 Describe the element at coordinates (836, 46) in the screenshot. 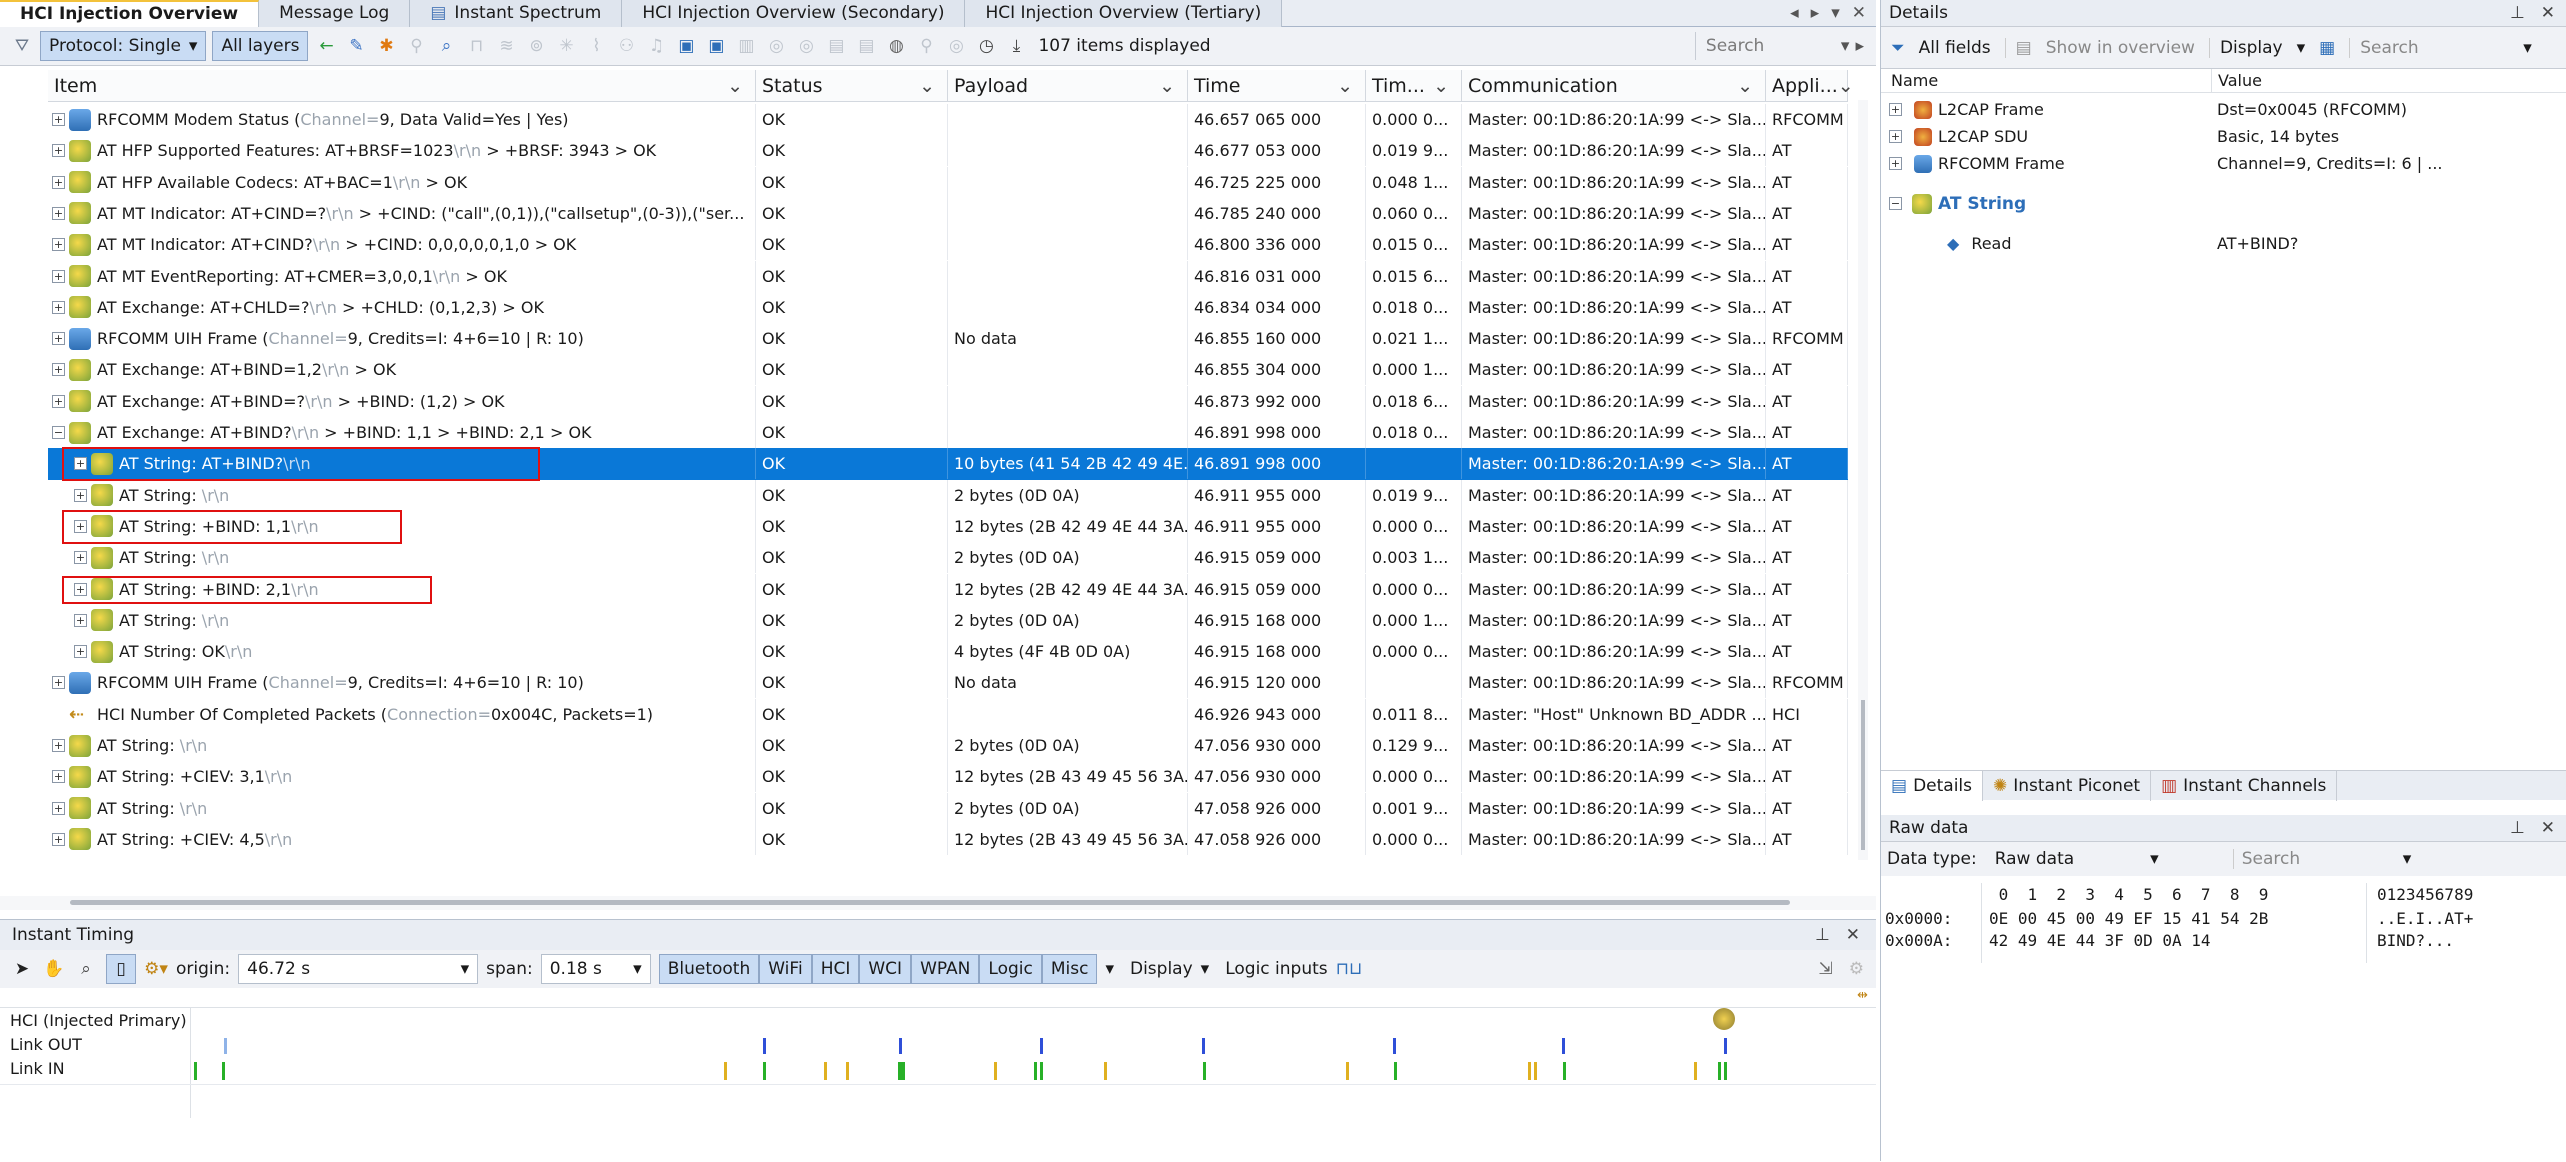

I see `tool-icon-13: ▤` at that location.